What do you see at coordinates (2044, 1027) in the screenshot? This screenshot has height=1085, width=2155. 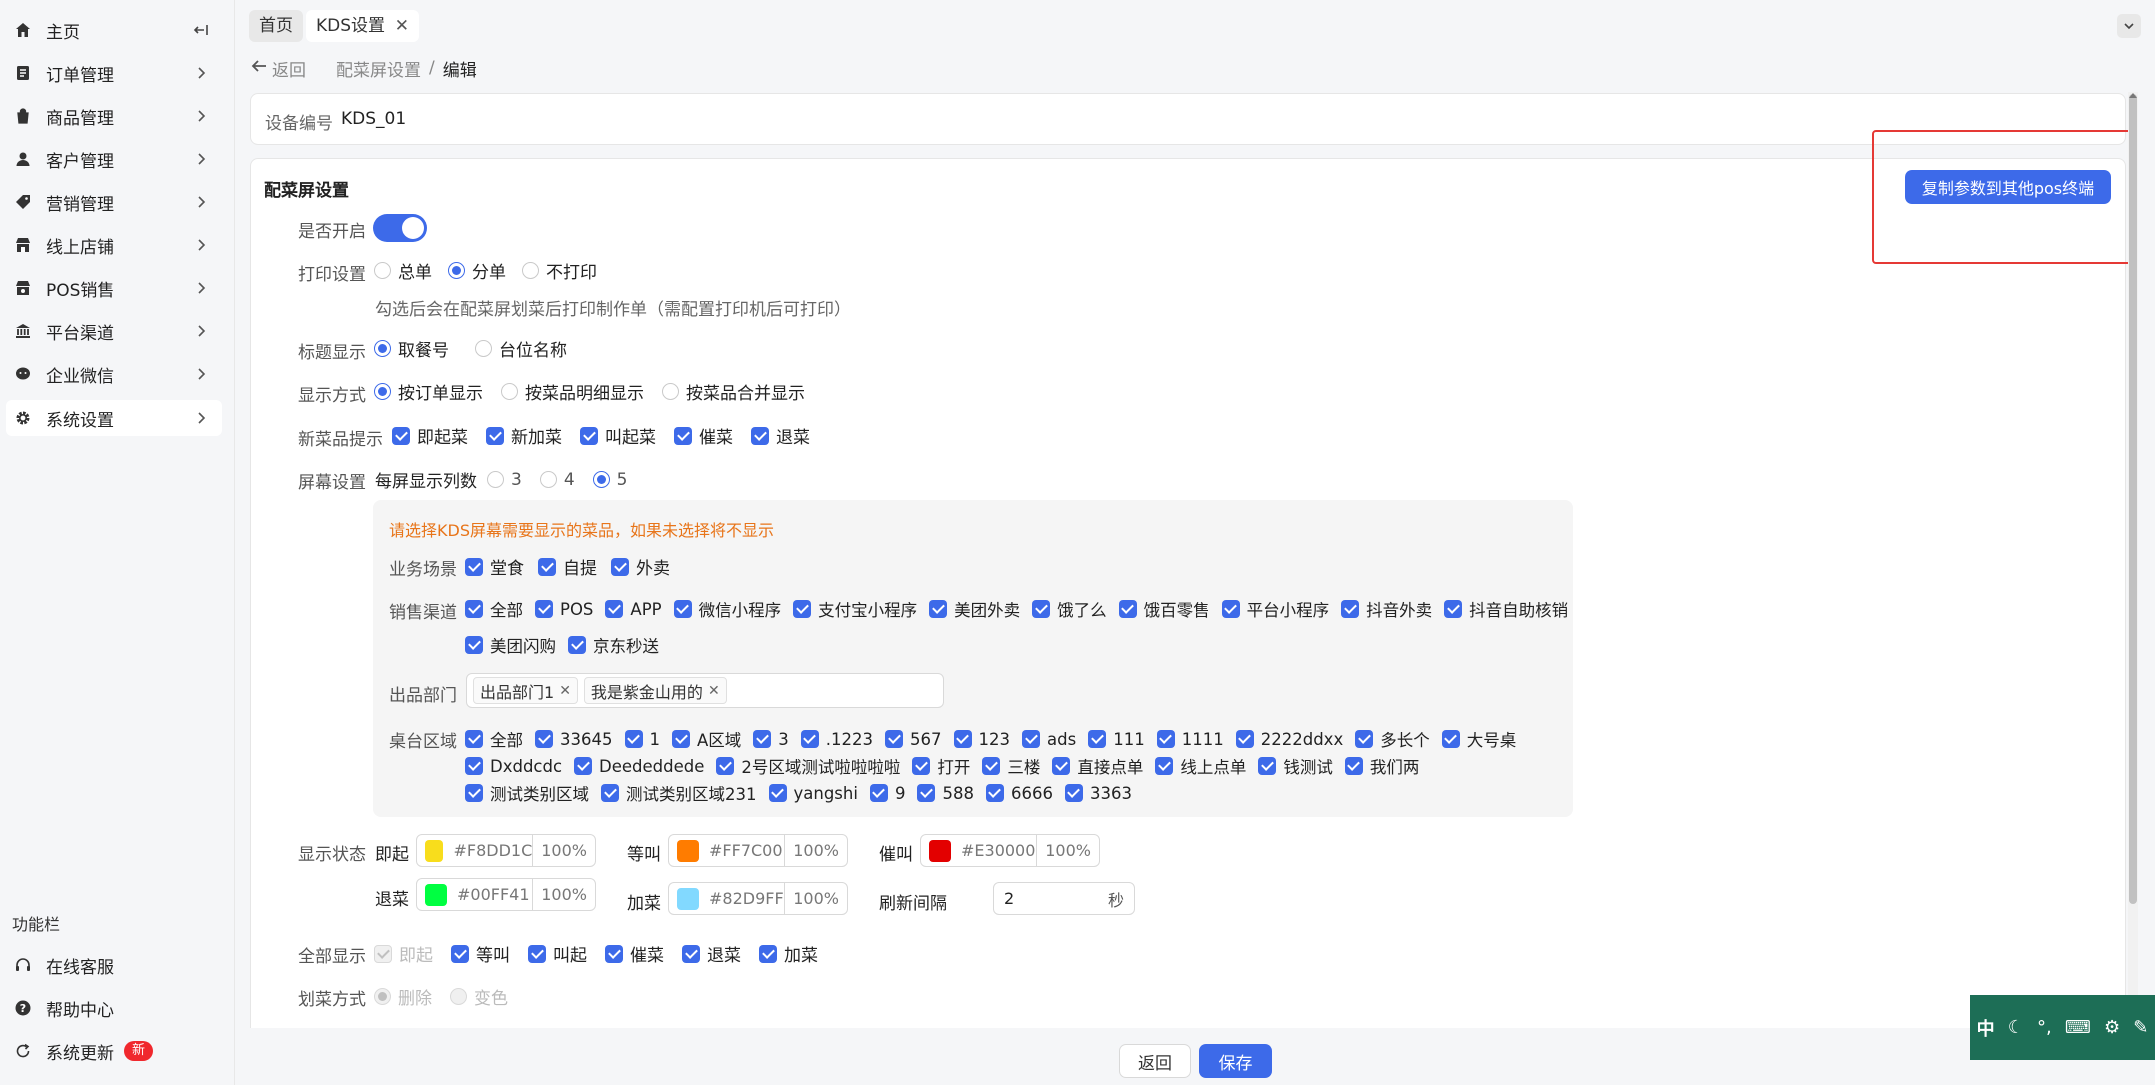 I see `punctuation-icon: °,` at bounding box center [2044, 1027].